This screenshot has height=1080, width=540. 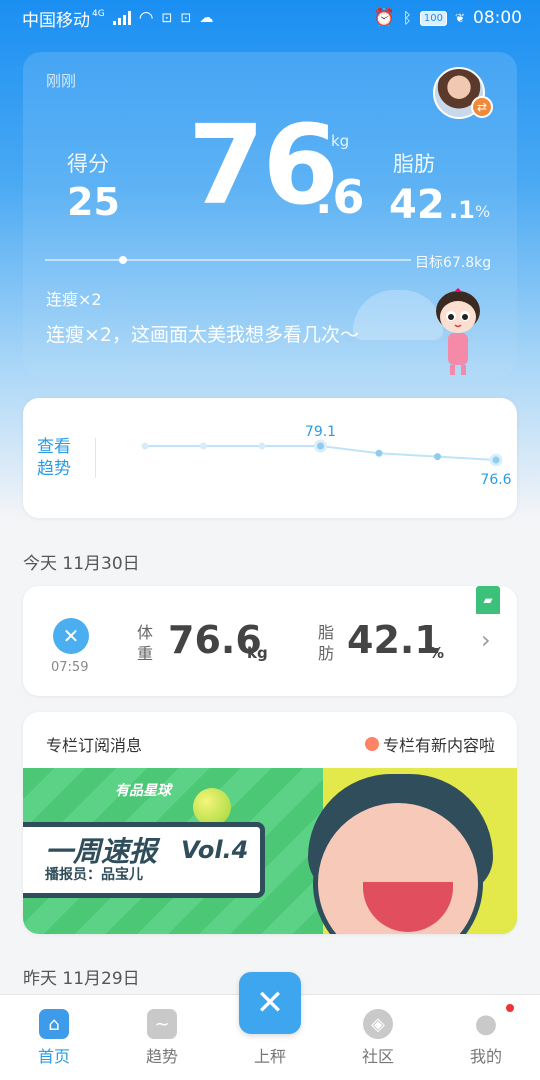 What do you see at coordinates (270, 1003) in the screenshot?
I see `weigh-button: ✕` at bounding box center [270, 1003].